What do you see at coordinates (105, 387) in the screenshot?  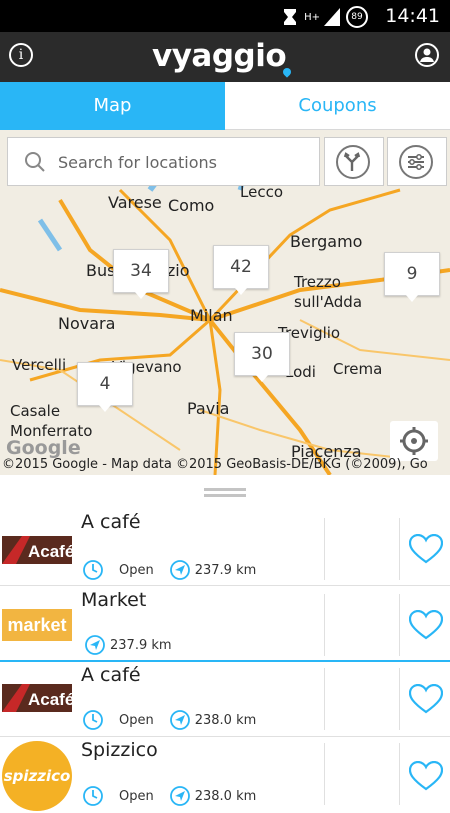 I see `map-cluster-marker: 4` at bounding box center [105, 387].